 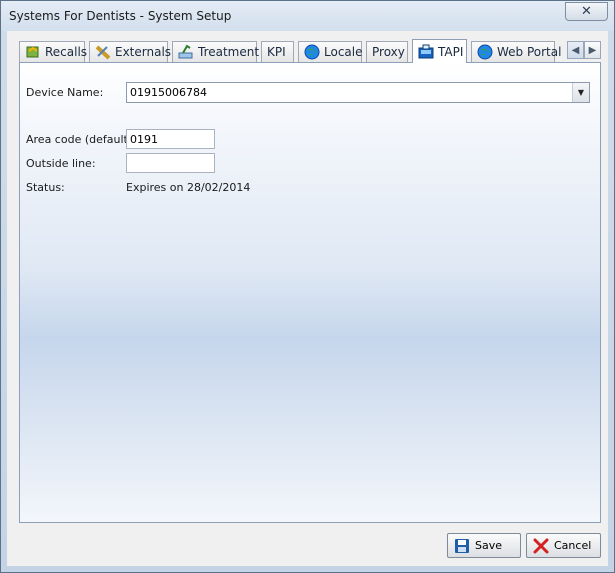 What do you see at coordinates (229, 52) in the screenshot?
I see `tab-label: Treatment` at bounding box center [229, 52].